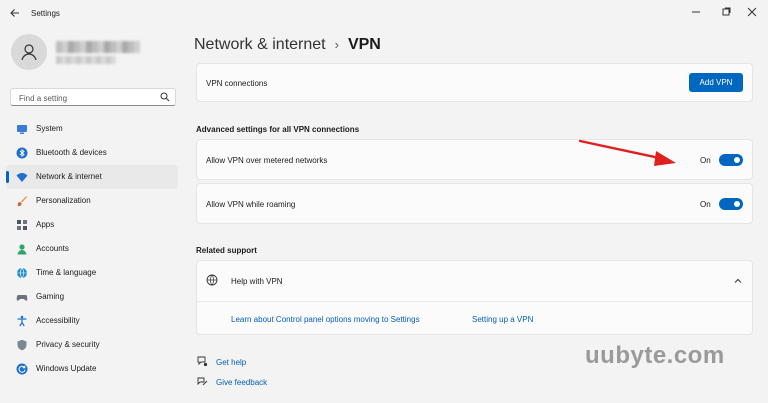  I want to click on title-bar: Settings, so click(384, 14).